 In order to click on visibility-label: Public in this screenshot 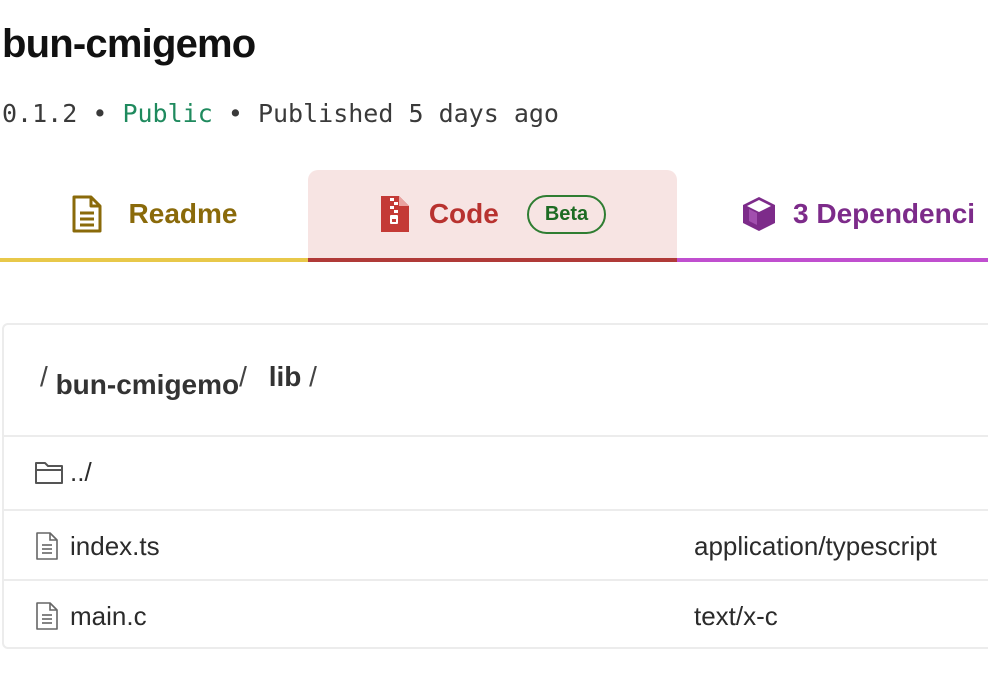, I will do `click(167, 113)`.